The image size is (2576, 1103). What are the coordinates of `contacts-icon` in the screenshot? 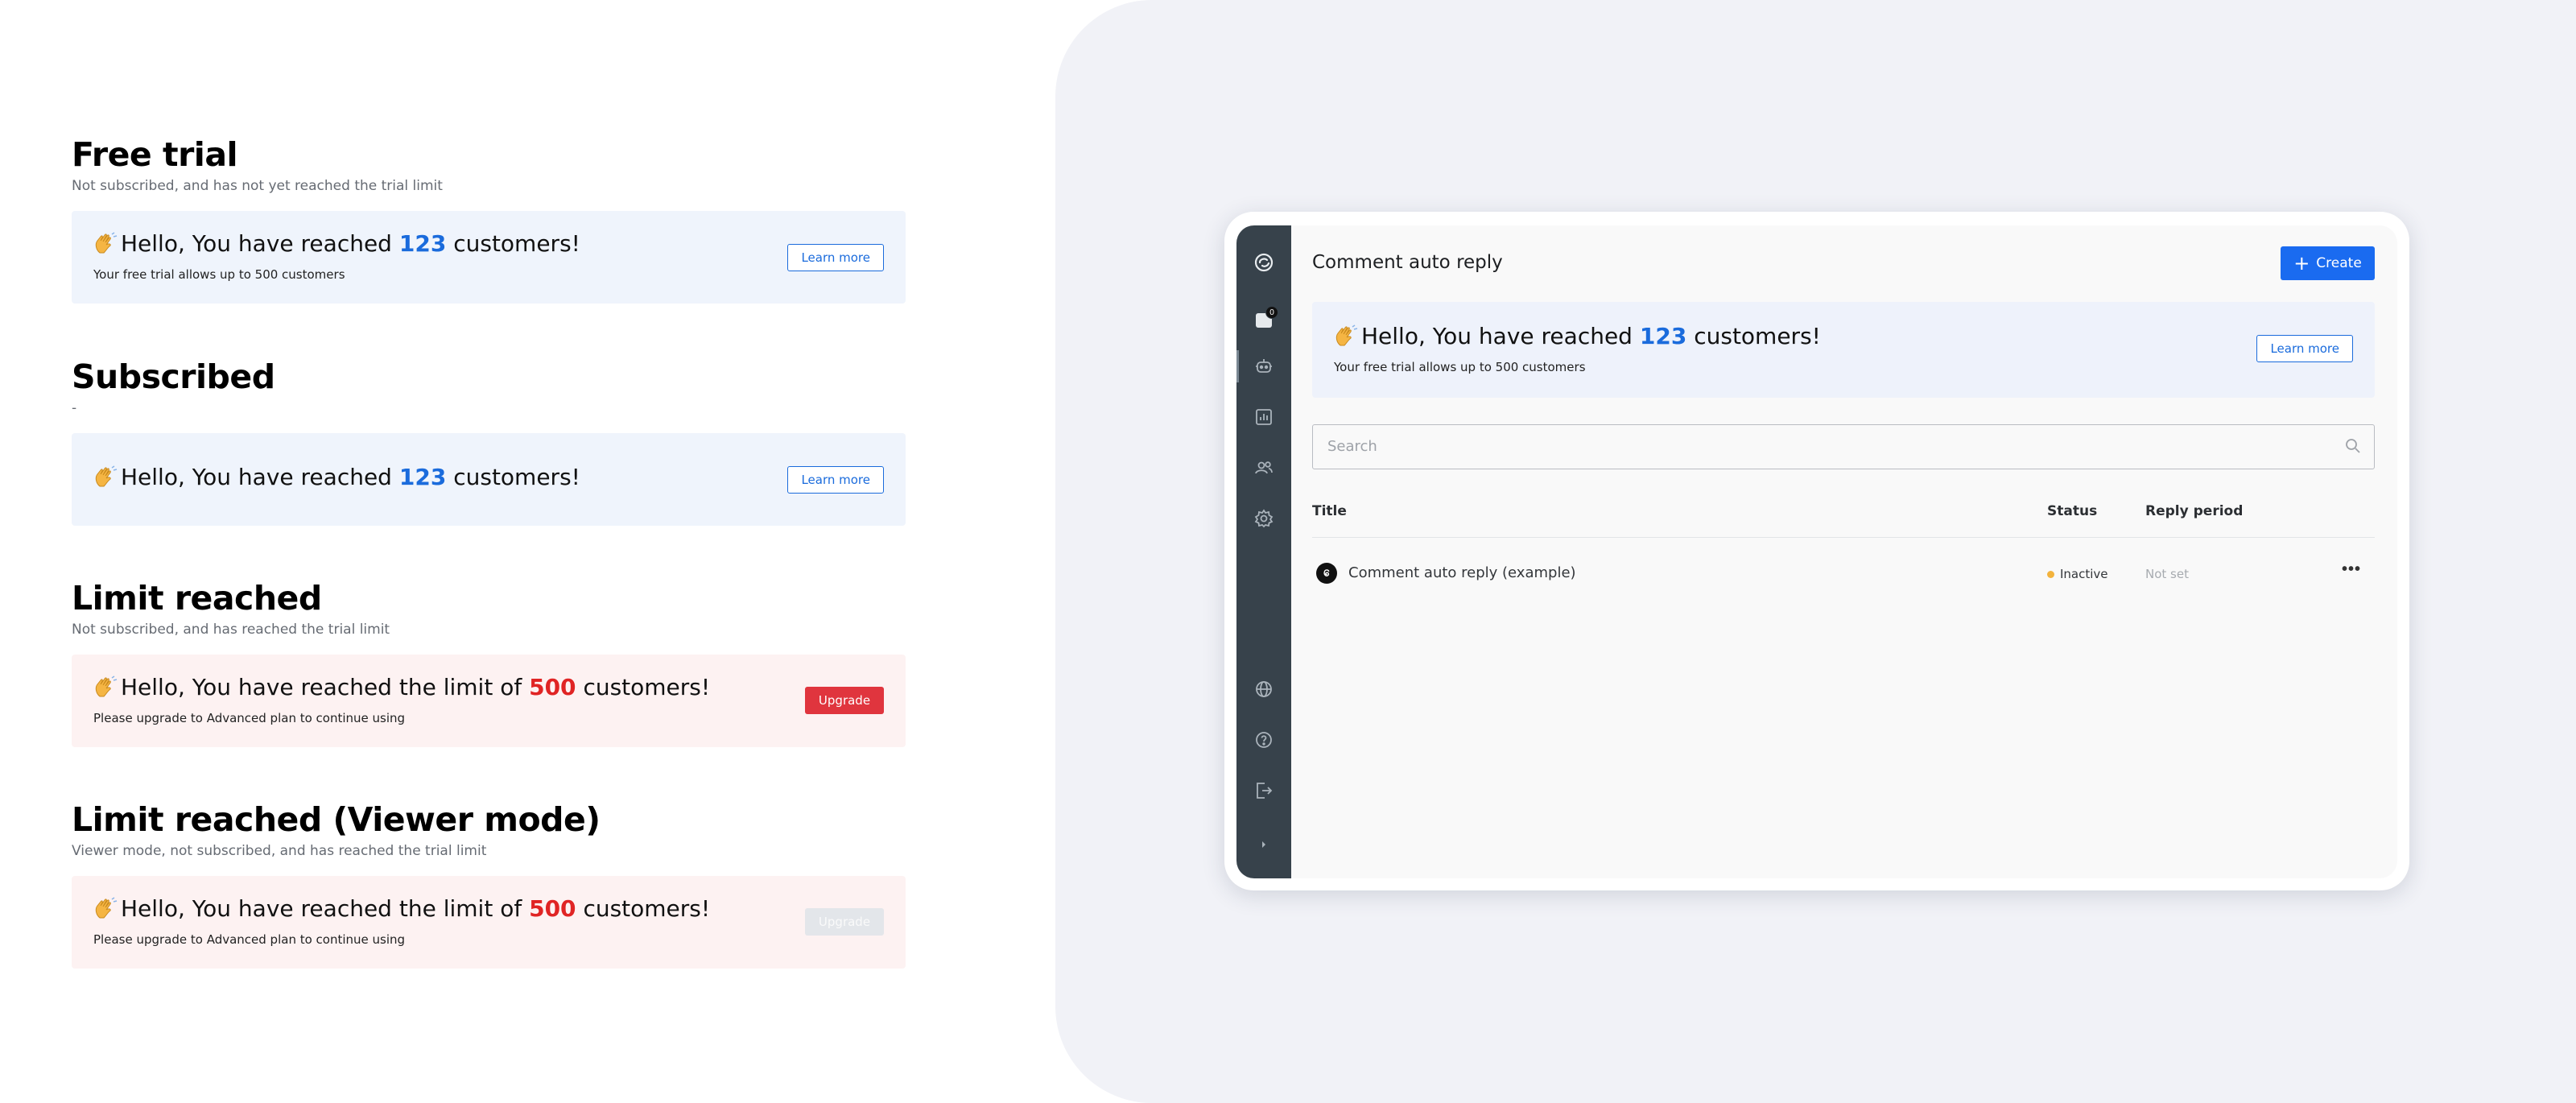 It's located at (1264, 468).